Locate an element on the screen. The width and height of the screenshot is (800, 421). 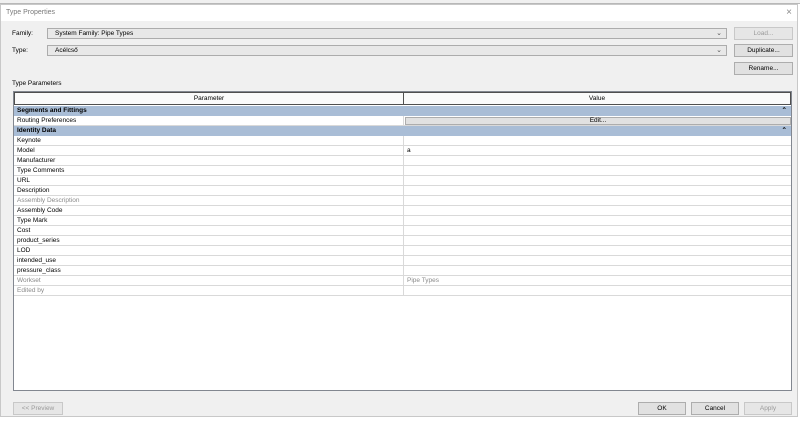
type-parameters-heading: Type Parameters is located at coordinates (37, 83).